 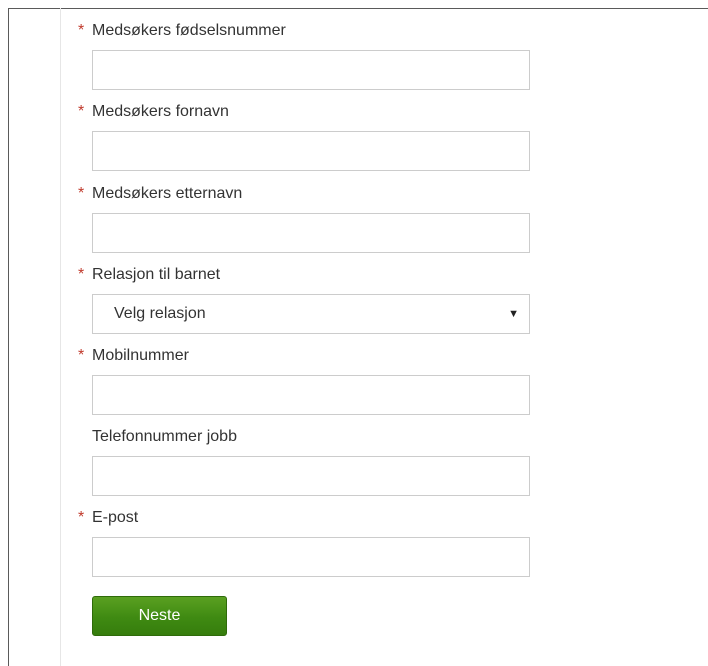 I want to click on field-label: * Mobilnummer, so click(x=133, y=356).